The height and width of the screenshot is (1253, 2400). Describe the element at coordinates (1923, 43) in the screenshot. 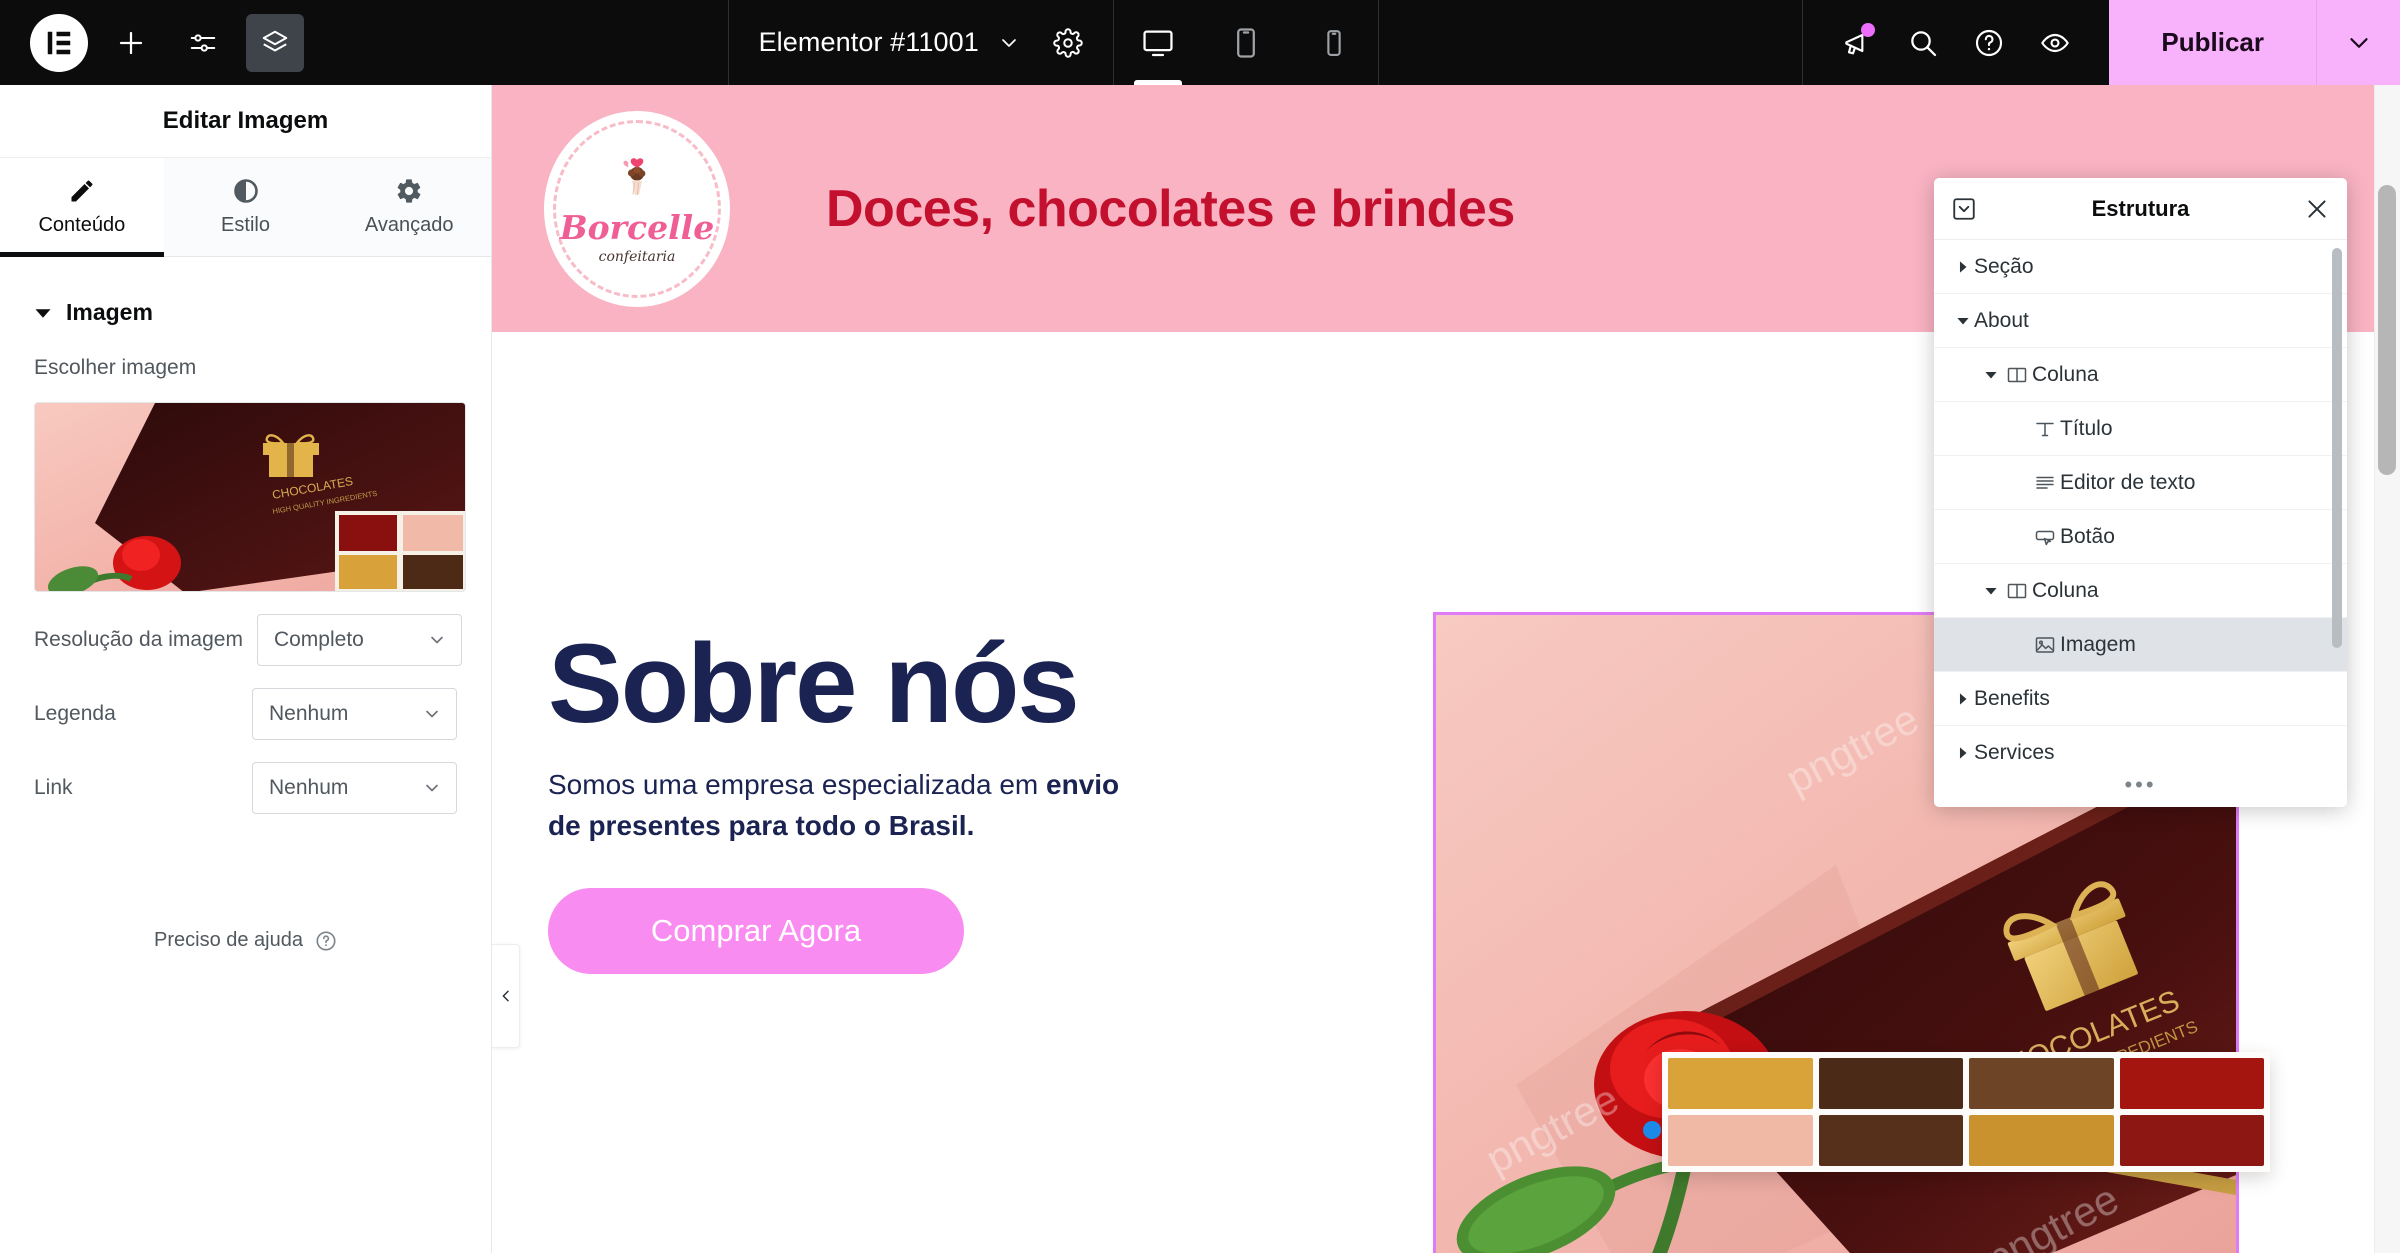

I see `finder-search-icon` at that location.